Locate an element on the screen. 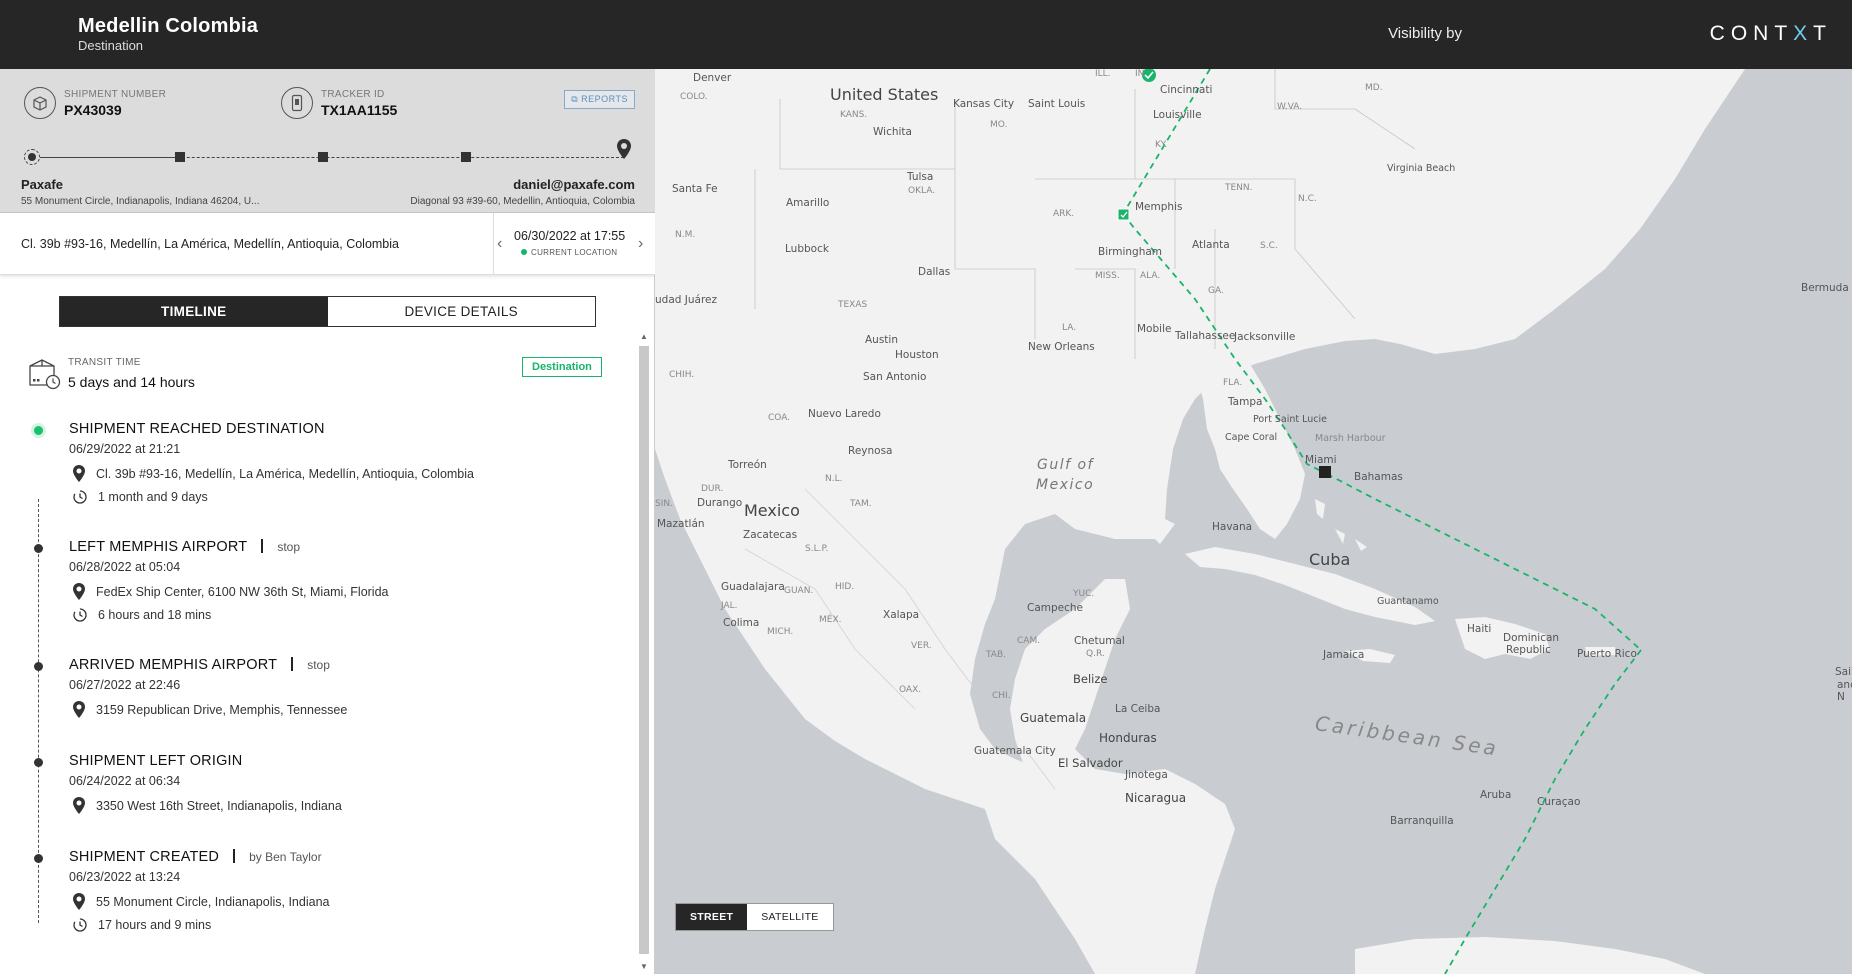 Image resolution: width=1852 pixels, height=974 pixels. transit-time-value: 5 days and 14 hours is located at coordinates (131, 382).